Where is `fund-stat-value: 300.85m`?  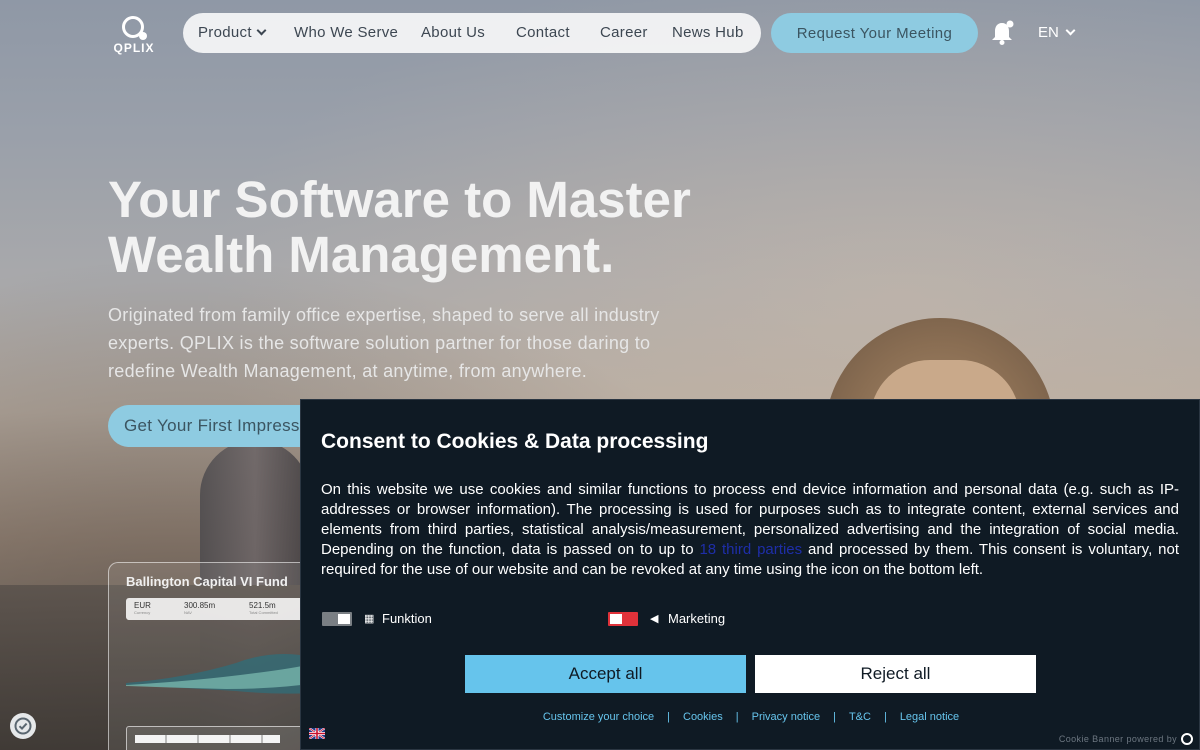
fund-stat-value: 300.85m is located at coordinates (200, 605).